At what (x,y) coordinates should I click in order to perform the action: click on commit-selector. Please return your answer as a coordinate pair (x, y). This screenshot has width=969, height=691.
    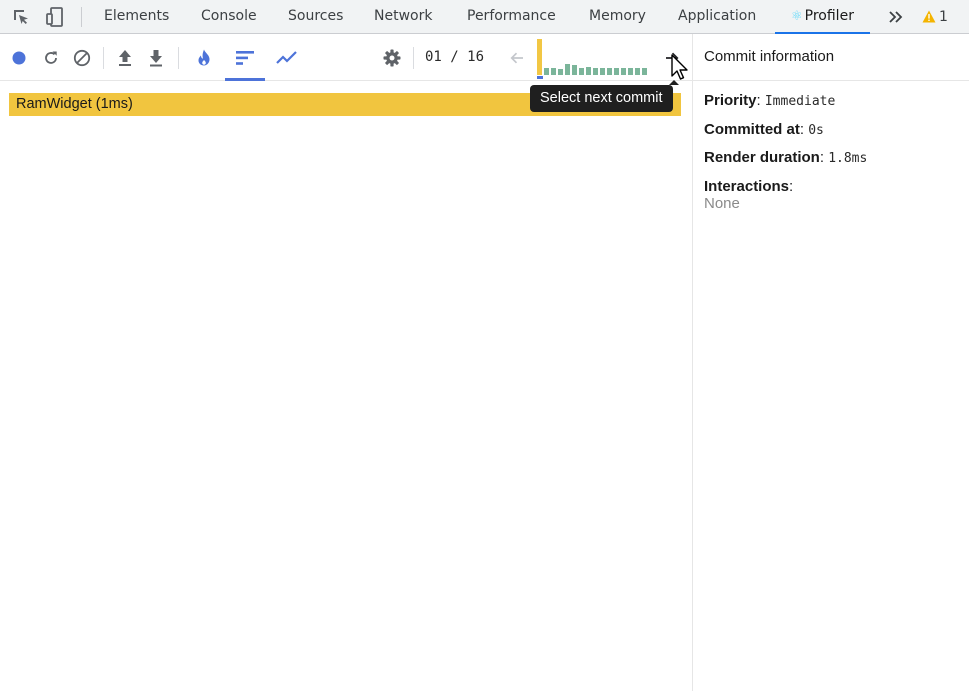
    Looking at the image, I should click on (591, 59).